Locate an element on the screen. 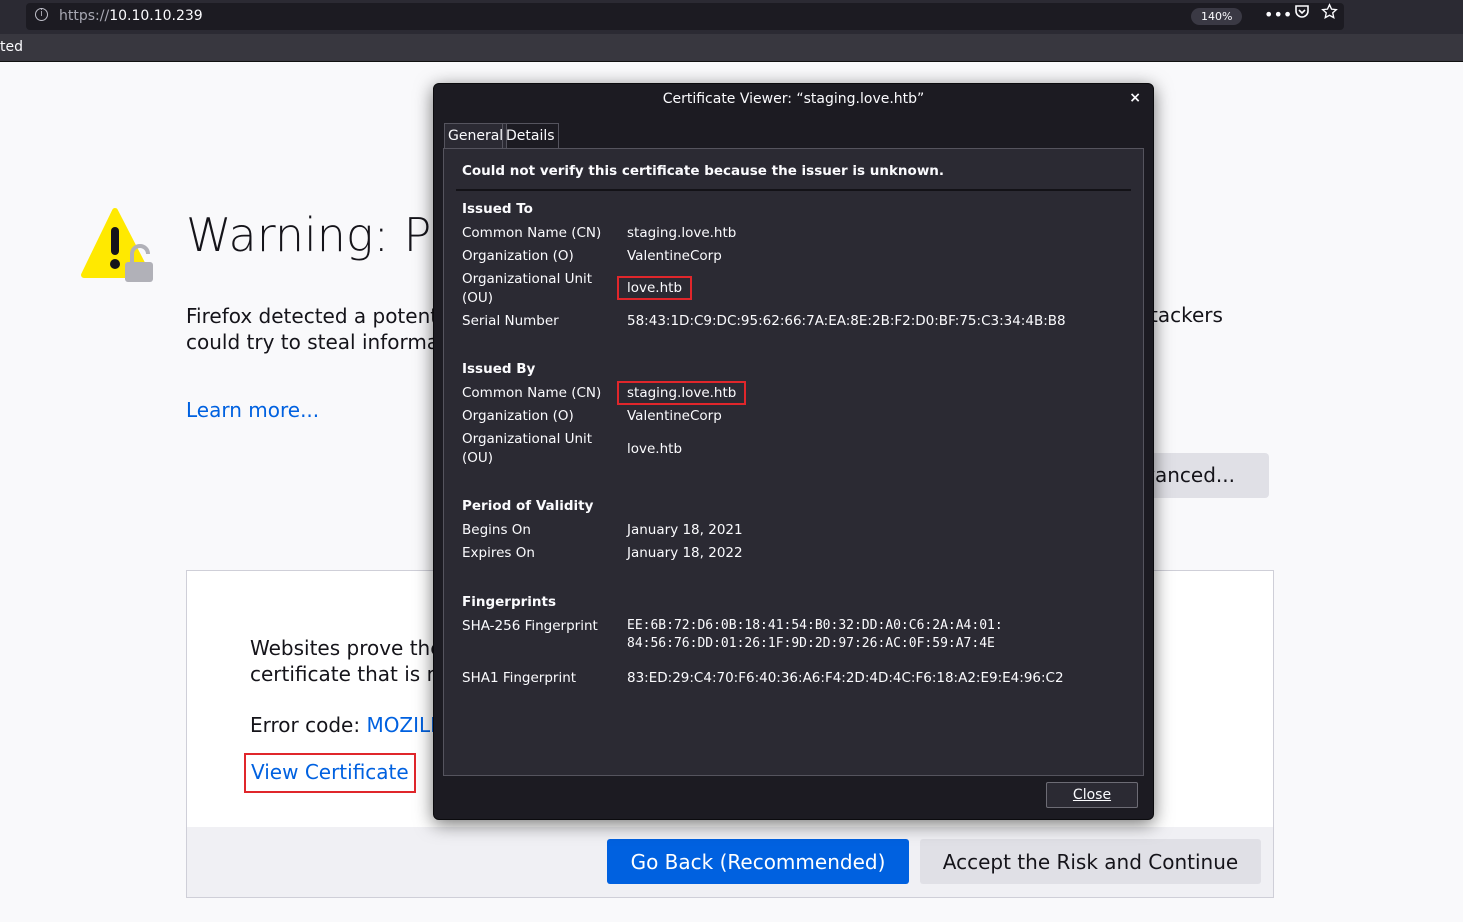 This screenshot has height=922, width=1463. sha256-label: SHA-256 Fingerprint is located at coordinates (530, 626).